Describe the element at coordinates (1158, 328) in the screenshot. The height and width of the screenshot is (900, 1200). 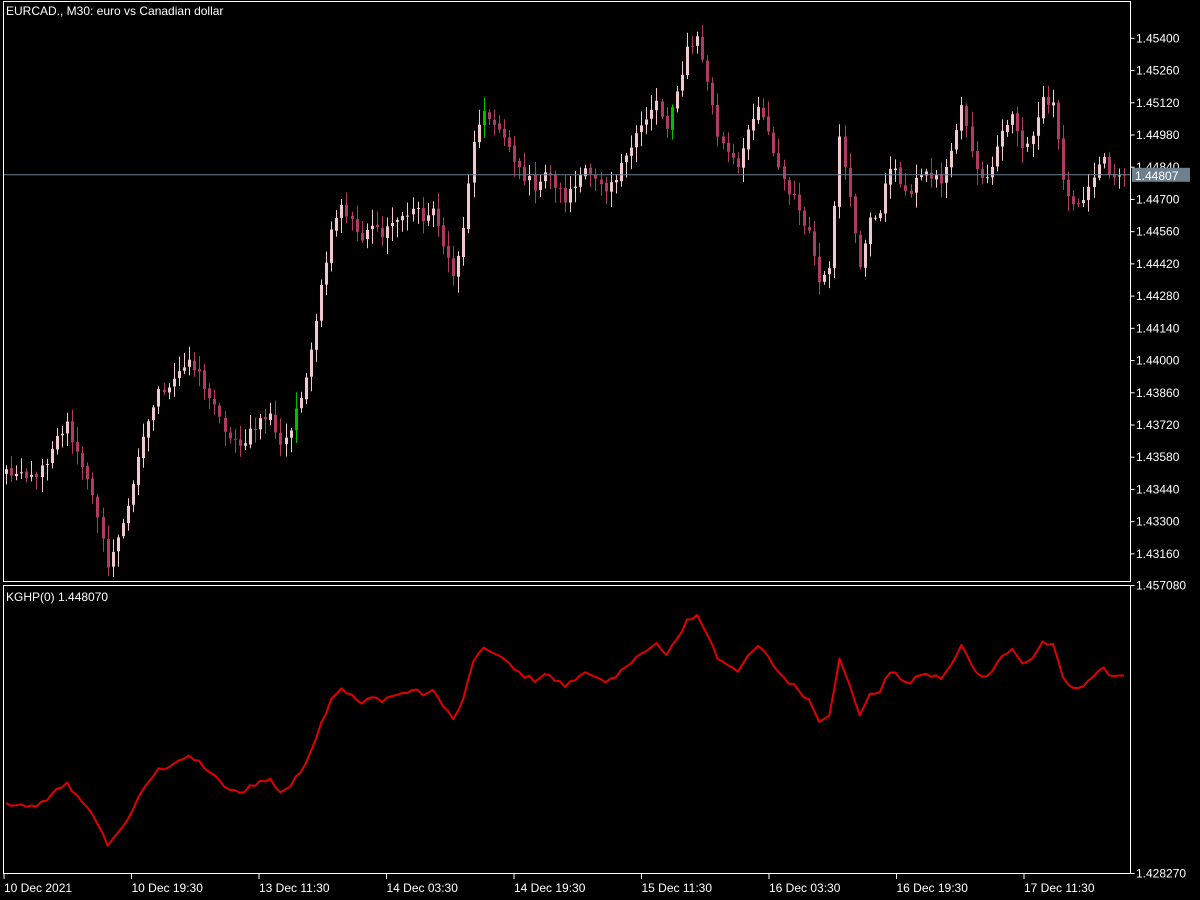
I see `price-axis-label: 1.44140` at that location.